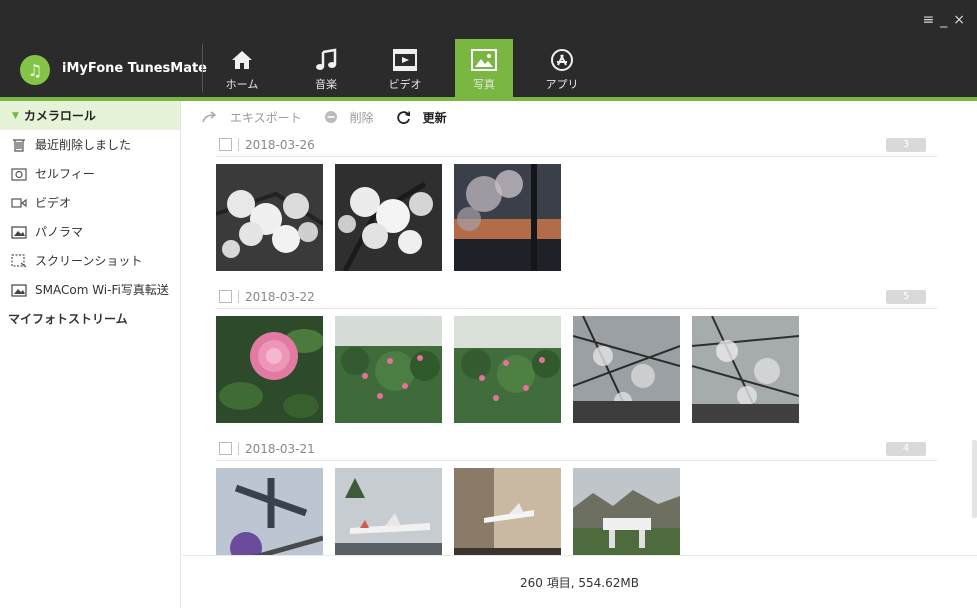 Image resolution: width=977 pixels, height=608 pixels. I want to click on group-header: 2018-03-26 3, so click(576, 145).